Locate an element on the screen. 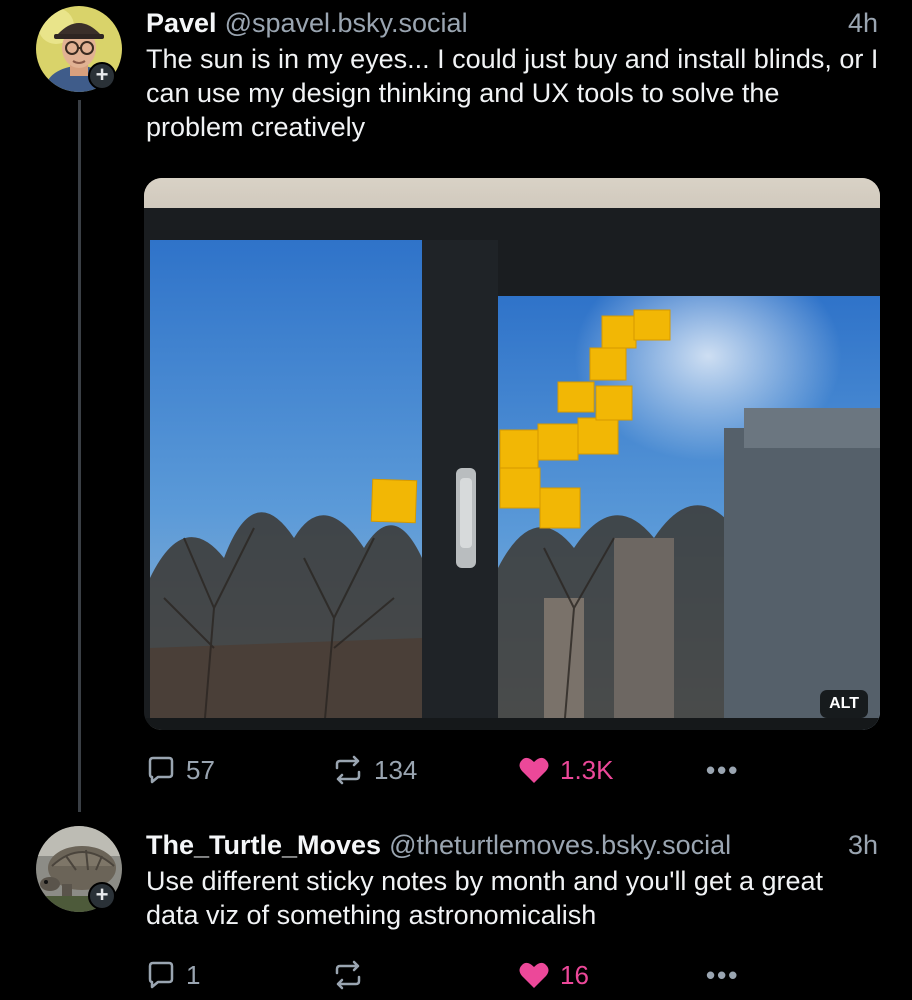  reply-button: 1 is located at coordinates (173, 975).